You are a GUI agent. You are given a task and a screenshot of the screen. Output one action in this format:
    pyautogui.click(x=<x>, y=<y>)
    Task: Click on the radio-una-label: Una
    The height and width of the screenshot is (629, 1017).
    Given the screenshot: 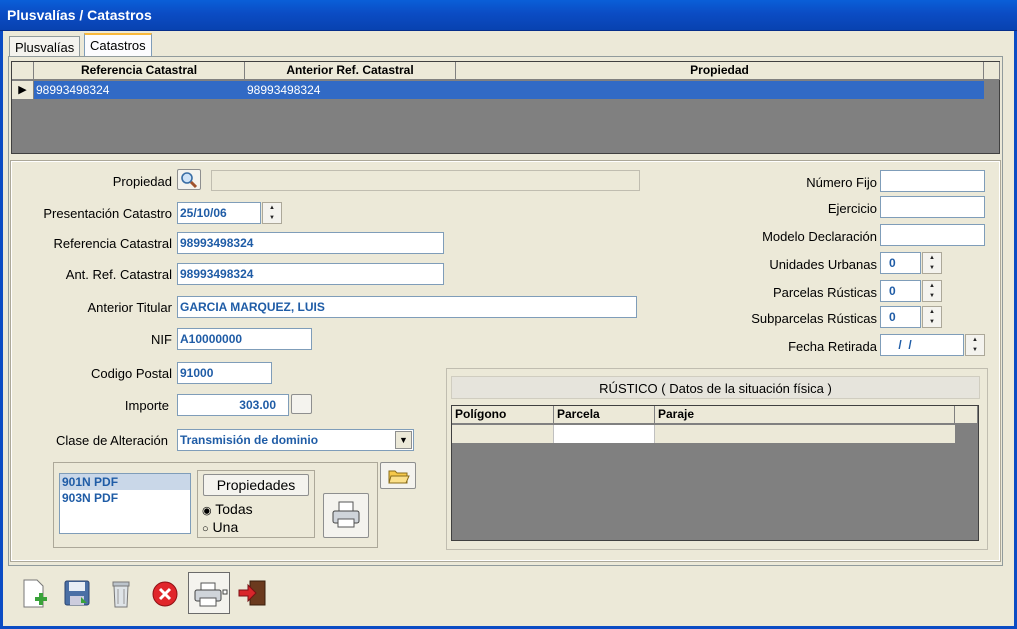 What is the action you would take?
    pyautogui.click(x=225, y=527)
    